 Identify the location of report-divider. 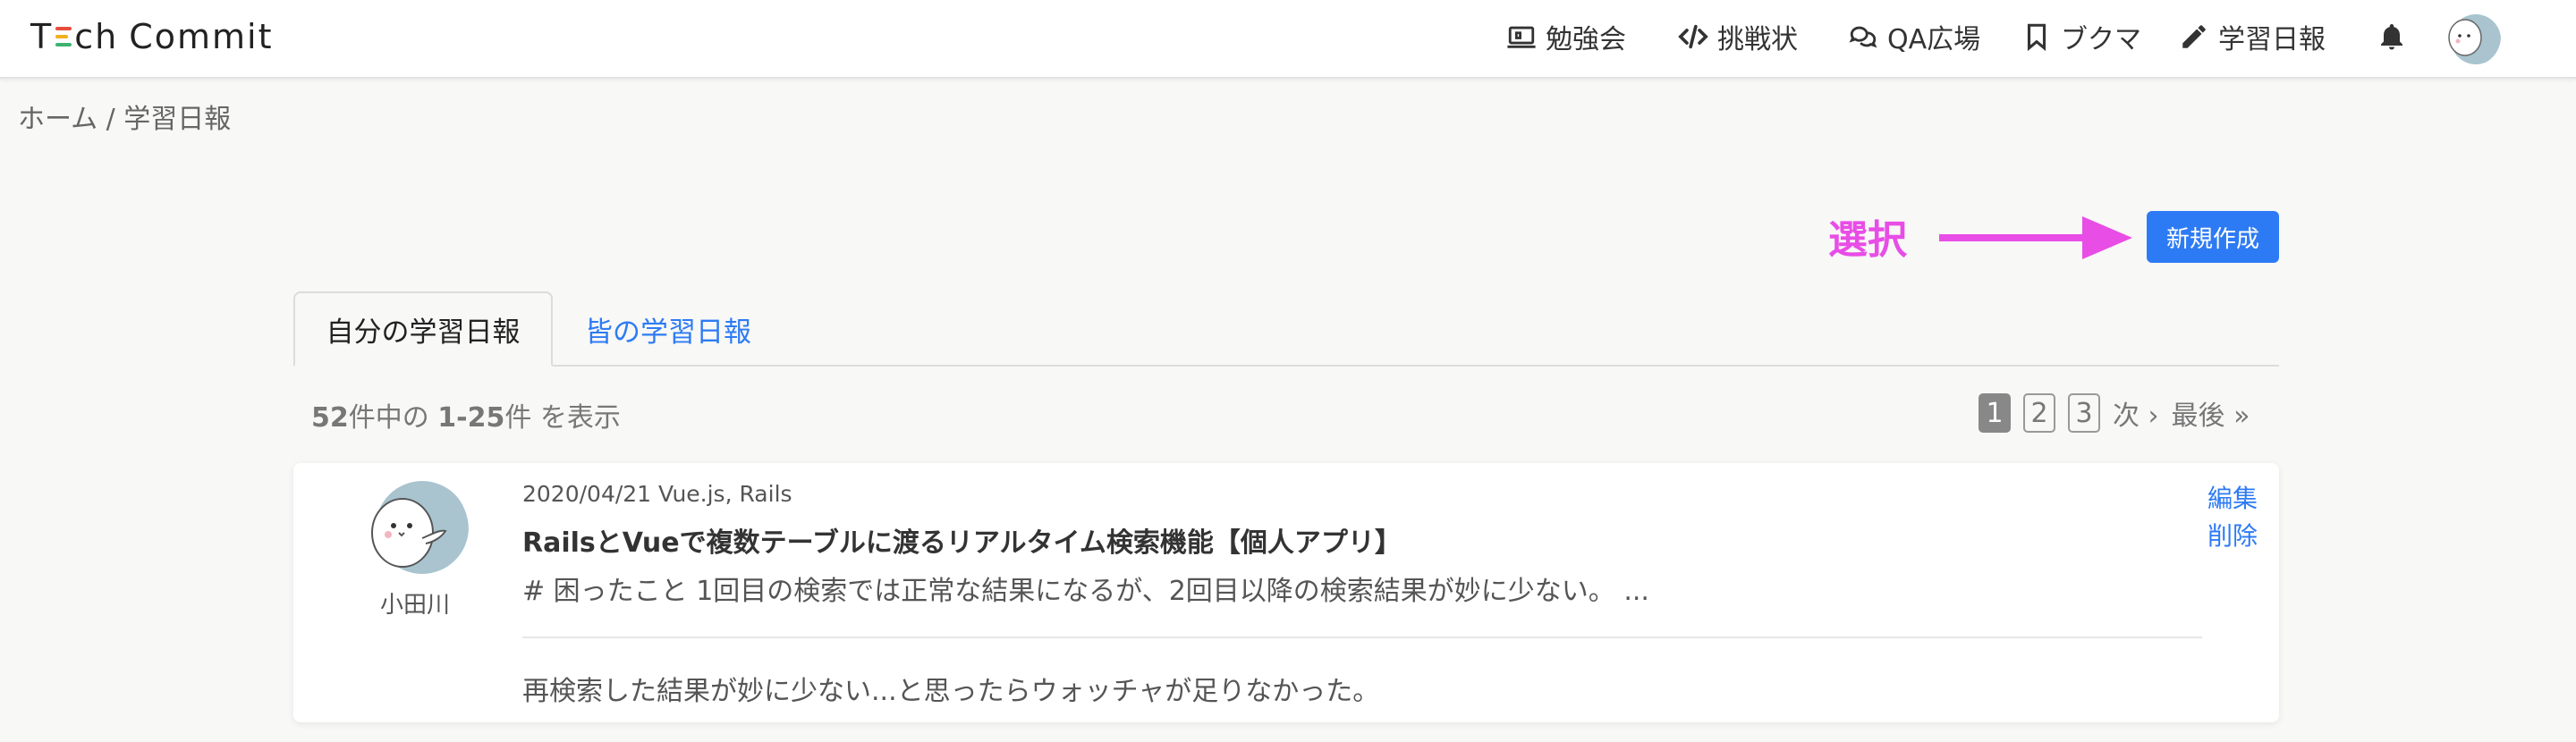
(1362, 637).